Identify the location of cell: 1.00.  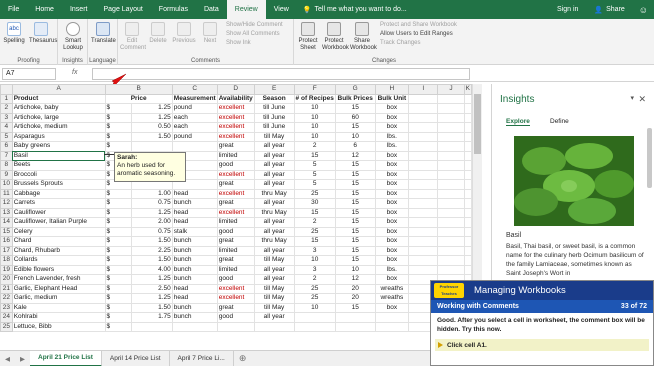
(151, 193).